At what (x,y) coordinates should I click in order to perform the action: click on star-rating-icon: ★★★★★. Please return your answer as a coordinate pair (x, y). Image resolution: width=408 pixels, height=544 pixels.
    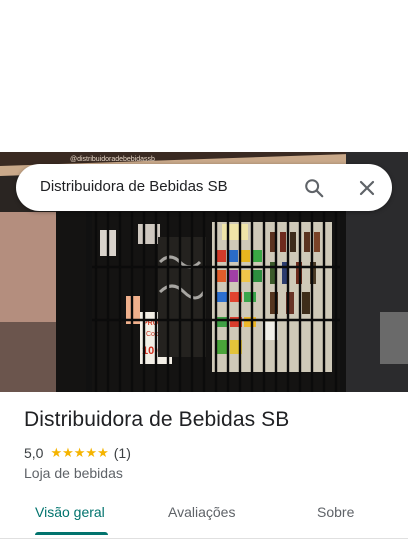
    Looking at the image, I should click on (79, 452).